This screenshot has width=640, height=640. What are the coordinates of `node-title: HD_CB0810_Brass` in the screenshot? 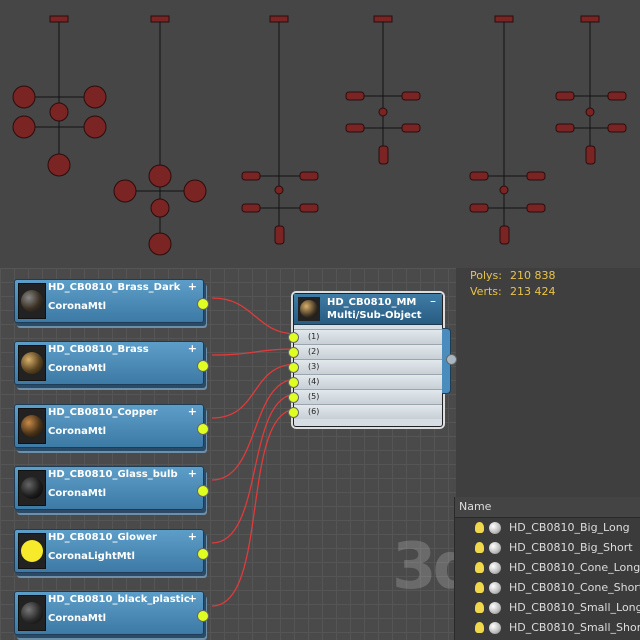 It's located at (98, 349).